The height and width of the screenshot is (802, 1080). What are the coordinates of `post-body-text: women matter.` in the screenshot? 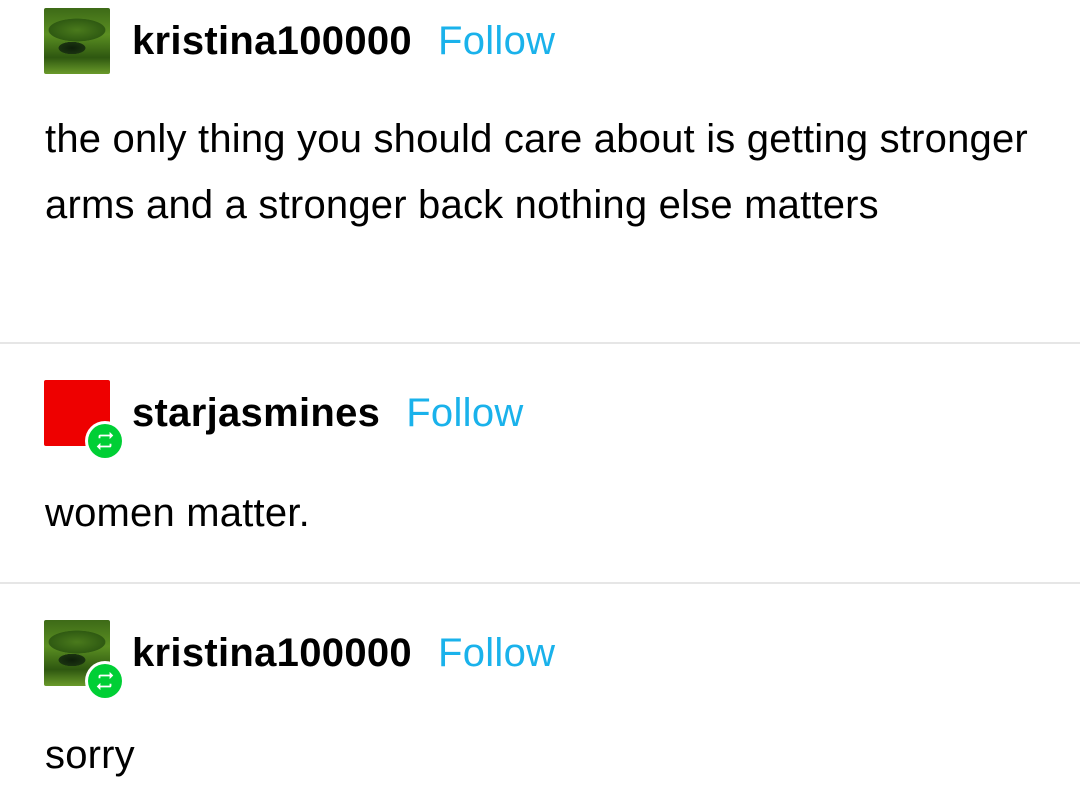 It's located at (177, 513).